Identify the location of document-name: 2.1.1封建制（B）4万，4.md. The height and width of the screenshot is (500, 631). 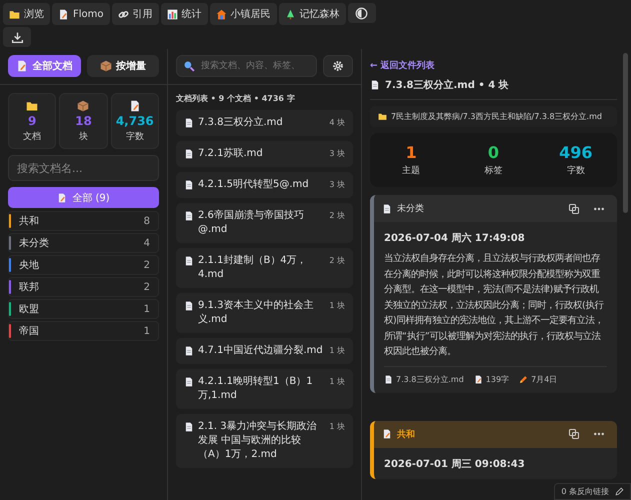
(253, 268).